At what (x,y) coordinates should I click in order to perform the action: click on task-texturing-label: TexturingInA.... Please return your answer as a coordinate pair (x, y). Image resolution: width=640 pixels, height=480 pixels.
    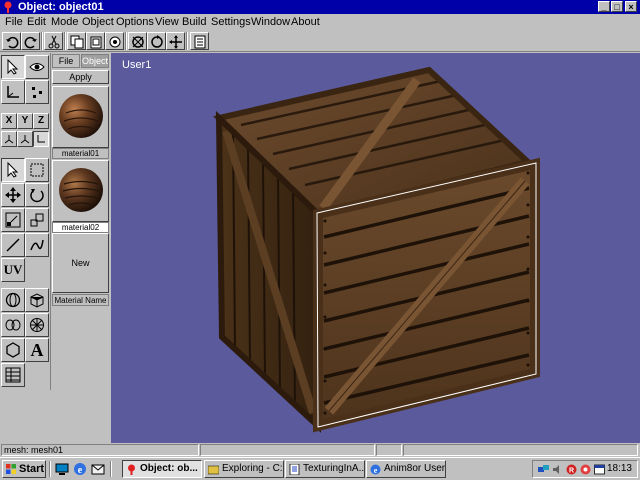
    Looking at the image, I should click on (334, 468).